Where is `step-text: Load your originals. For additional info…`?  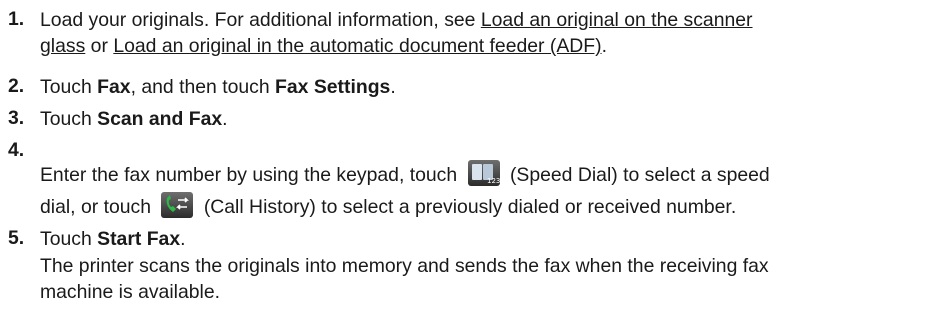
step-text: Load your originals. For additional info… is located at coordinates (396, 20).